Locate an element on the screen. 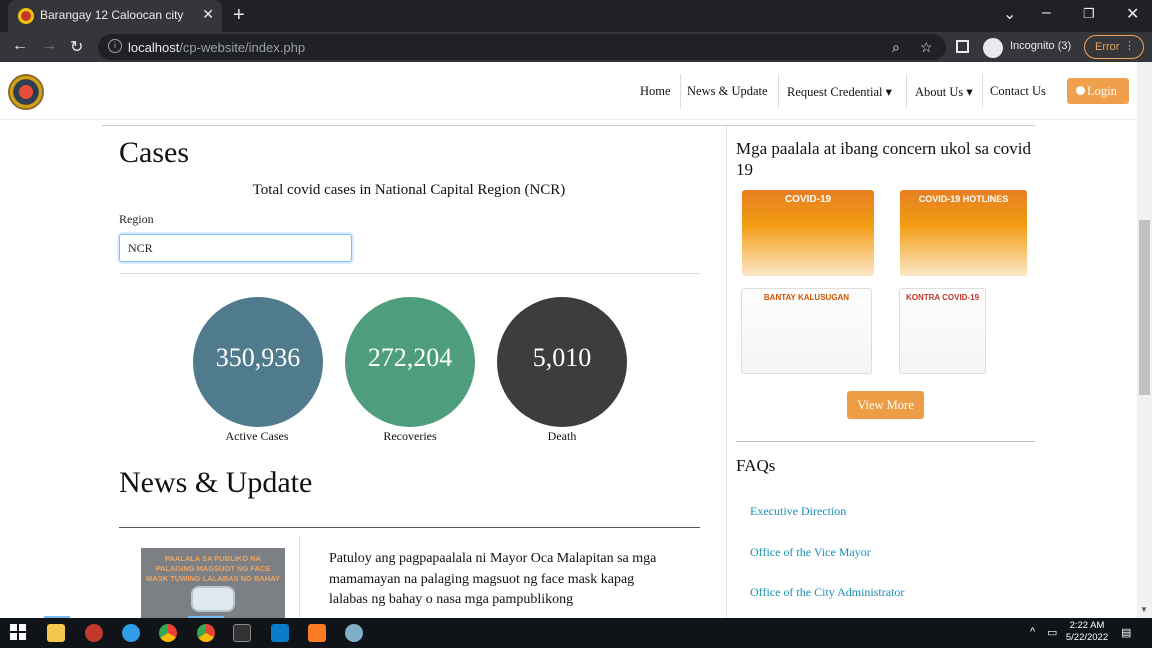 The width and height of the screenshot is (1152, 648). network-icon: ▭ is located at coordinates (1052, 632).